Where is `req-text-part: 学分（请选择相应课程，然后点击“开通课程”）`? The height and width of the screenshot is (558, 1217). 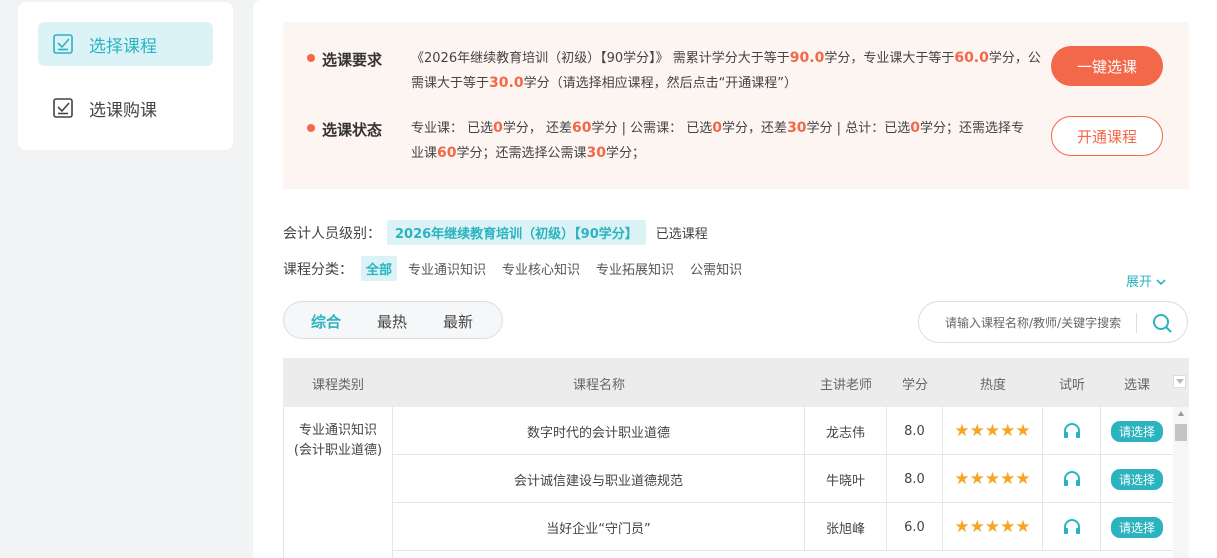 req-text-part: 学分（请选择相应课程，然后点击“开通课程”） is located at coordinates (660, 83).